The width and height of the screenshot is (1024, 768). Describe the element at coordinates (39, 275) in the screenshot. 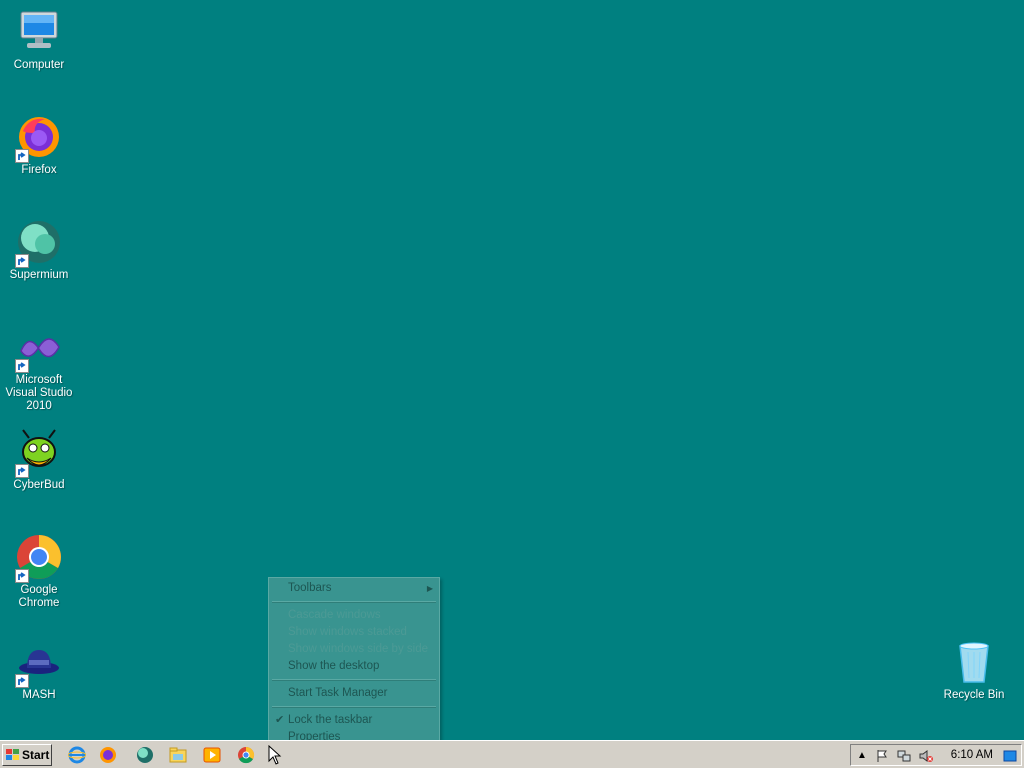

I see `desktop-icon-label: Supermium` at that location.